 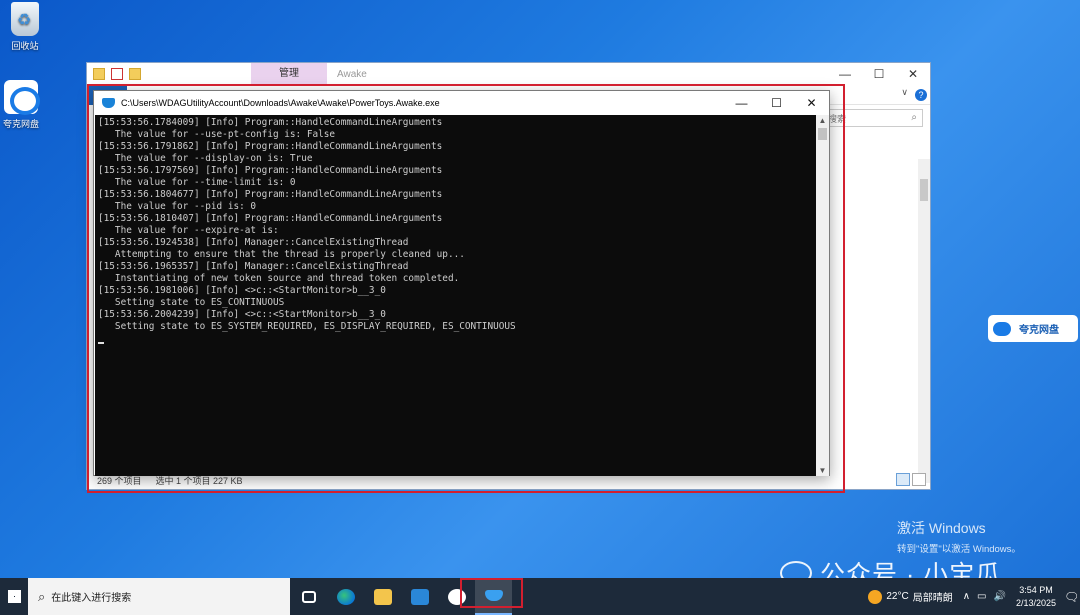 I want to click on scroll-thumb, so click(x=924, y=190).